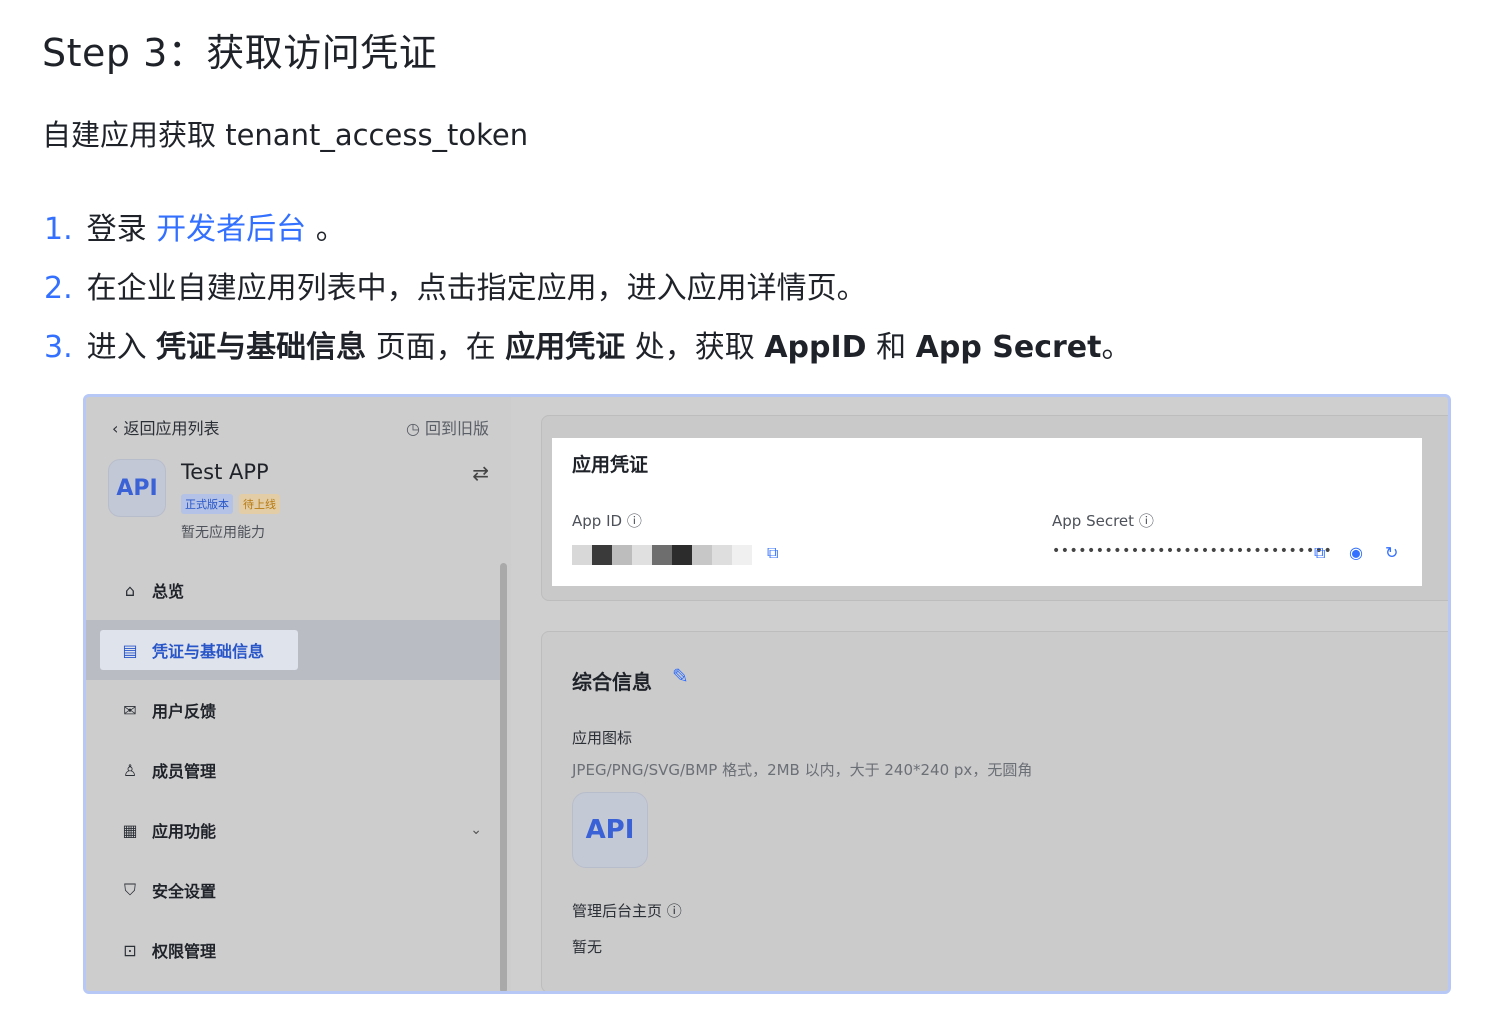 Image resolution: width=1492 pixels, height=1024 pixels. What do you see at coordinates (815, 347) in the screenshot?
I see `step-bold: AppID` at bounding box center [815, 347].